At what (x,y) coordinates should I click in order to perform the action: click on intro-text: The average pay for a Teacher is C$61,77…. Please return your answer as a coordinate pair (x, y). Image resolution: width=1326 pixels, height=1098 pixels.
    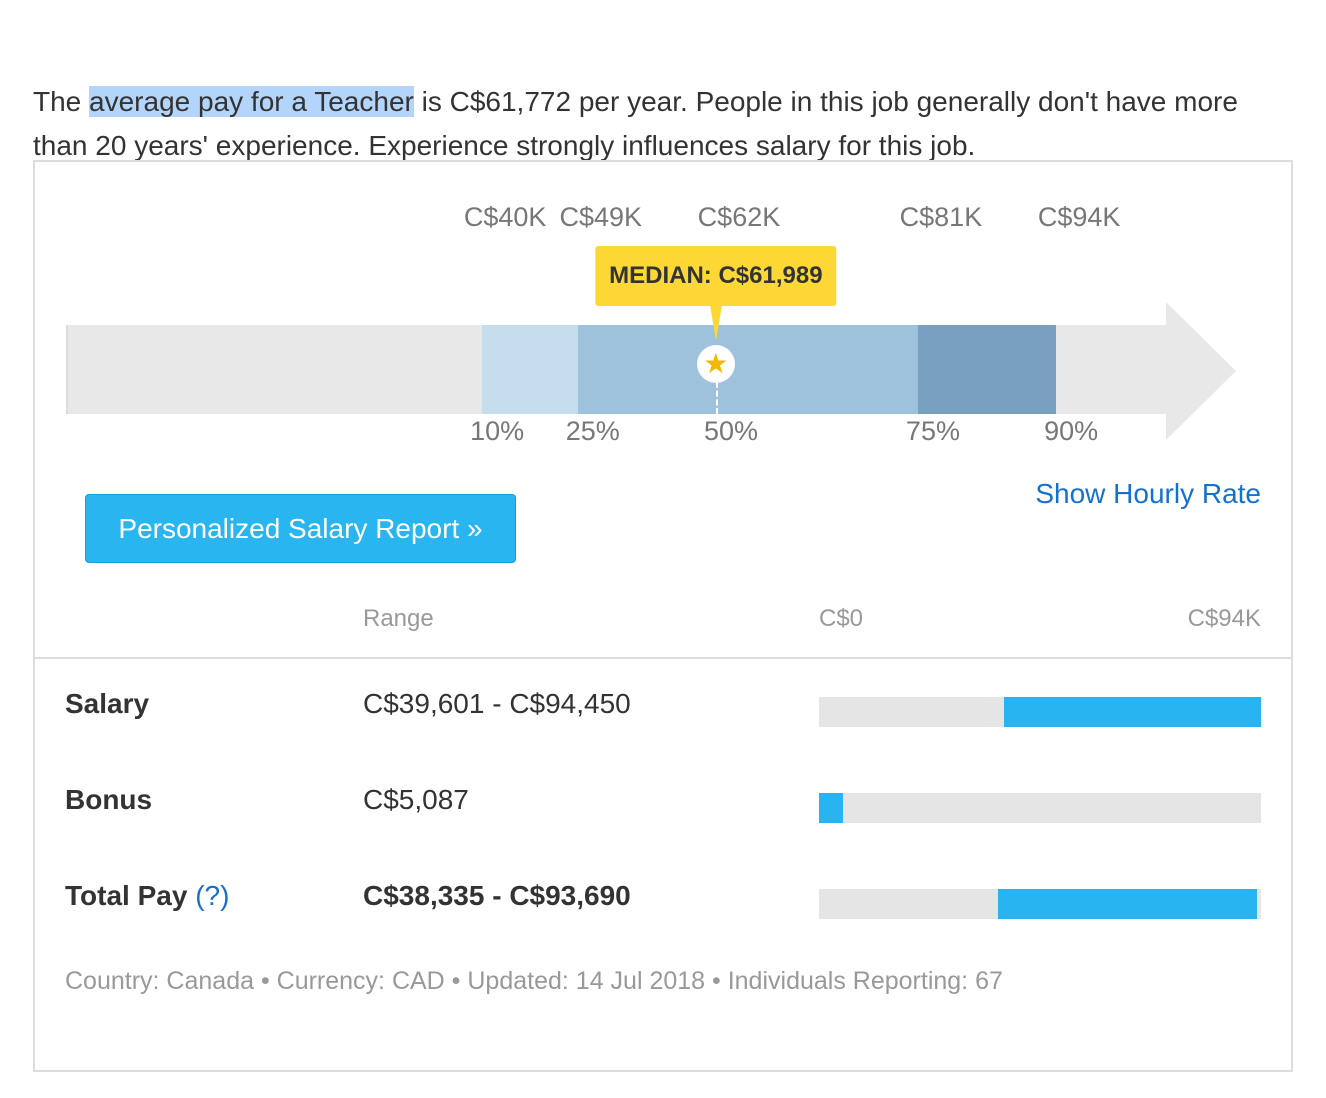
    Looking at the image, I should click on (635, 123).